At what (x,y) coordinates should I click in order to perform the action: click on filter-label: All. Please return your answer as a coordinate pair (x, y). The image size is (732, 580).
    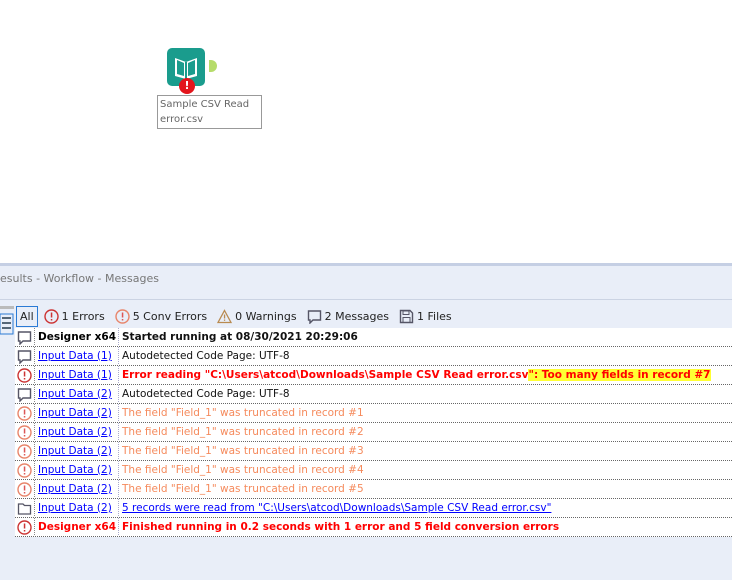
    Looking at the image, I should click on (27, 316).